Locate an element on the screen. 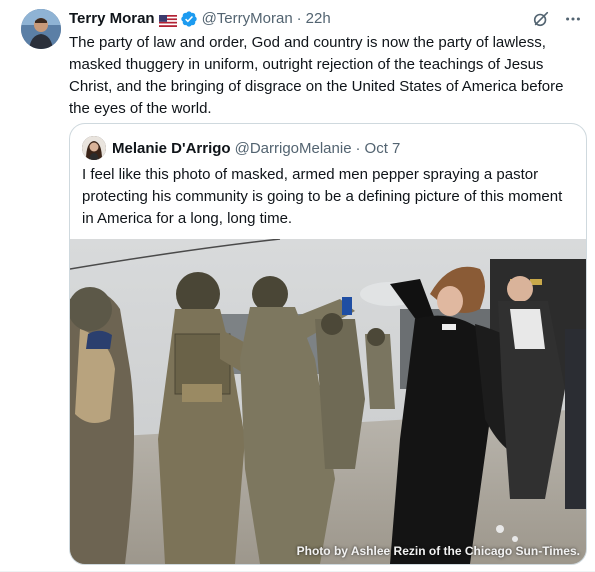 The image size is (595, 572). quoted-author-handle: @DarrigoMelanie is located at coordinates (293, 148).